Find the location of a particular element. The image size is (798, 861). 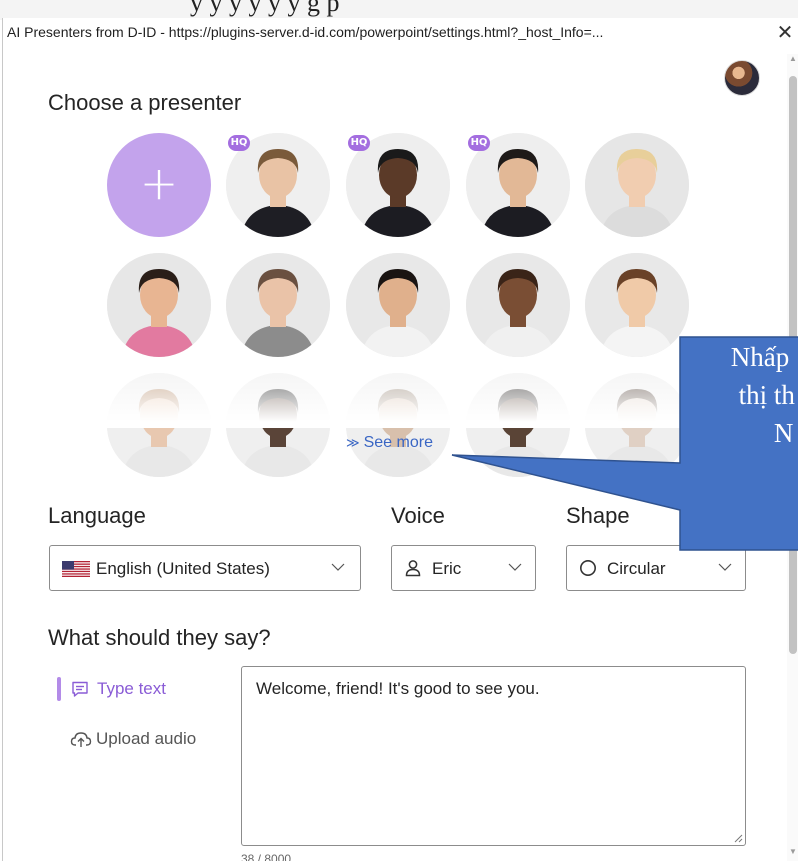

plus-icon: + is located at coordinates (159, 183).